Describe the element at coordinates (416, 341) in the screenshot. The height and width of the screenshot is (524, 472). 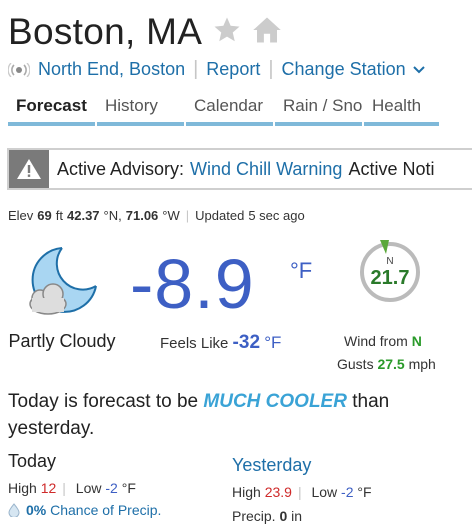
I see `wind-direction: N` at that location.